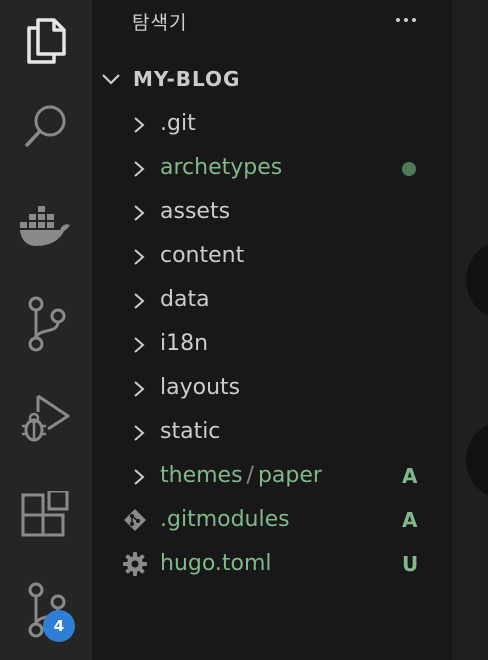 The image size is (488, 660). What do you see at coordinates (289, 475) in the screenshot?
I see `path-segment: paper` at bounding box center [289, 475].